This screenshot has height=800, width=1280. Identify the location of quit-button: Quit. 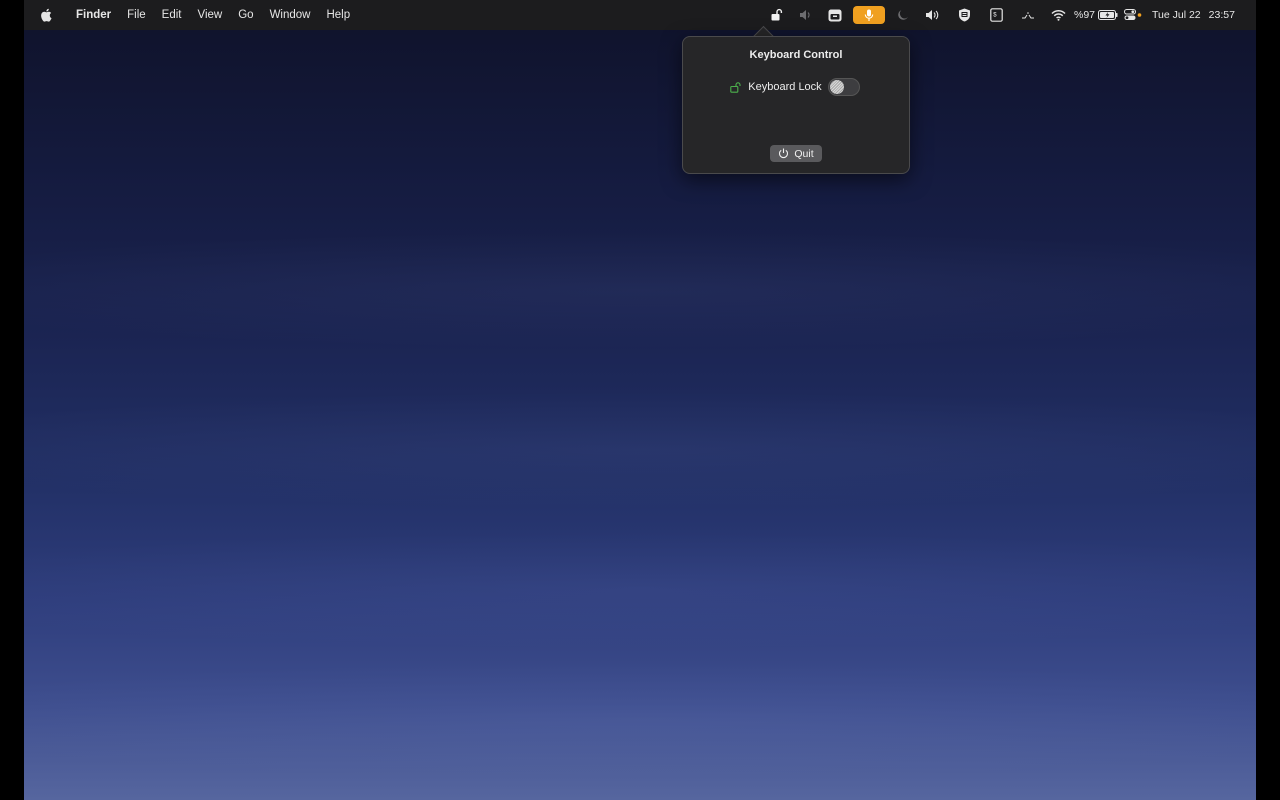
(796, 153).